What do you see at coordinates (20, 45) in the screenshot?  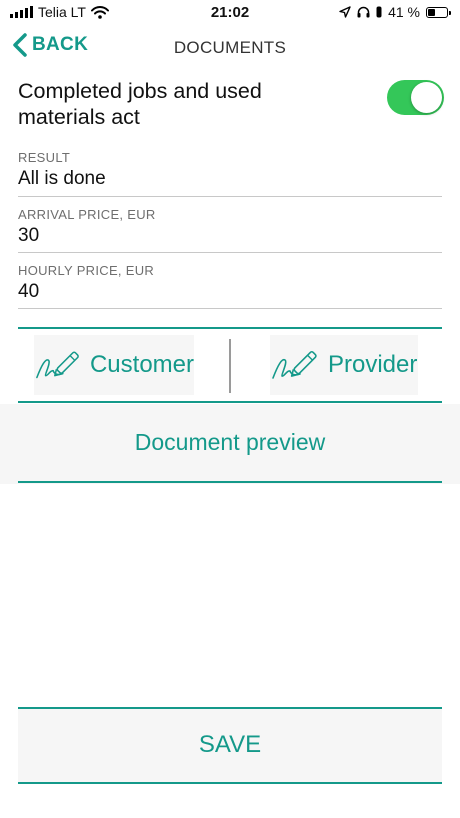 I see `chevron-left-icon` at bounding box center [20, 45].